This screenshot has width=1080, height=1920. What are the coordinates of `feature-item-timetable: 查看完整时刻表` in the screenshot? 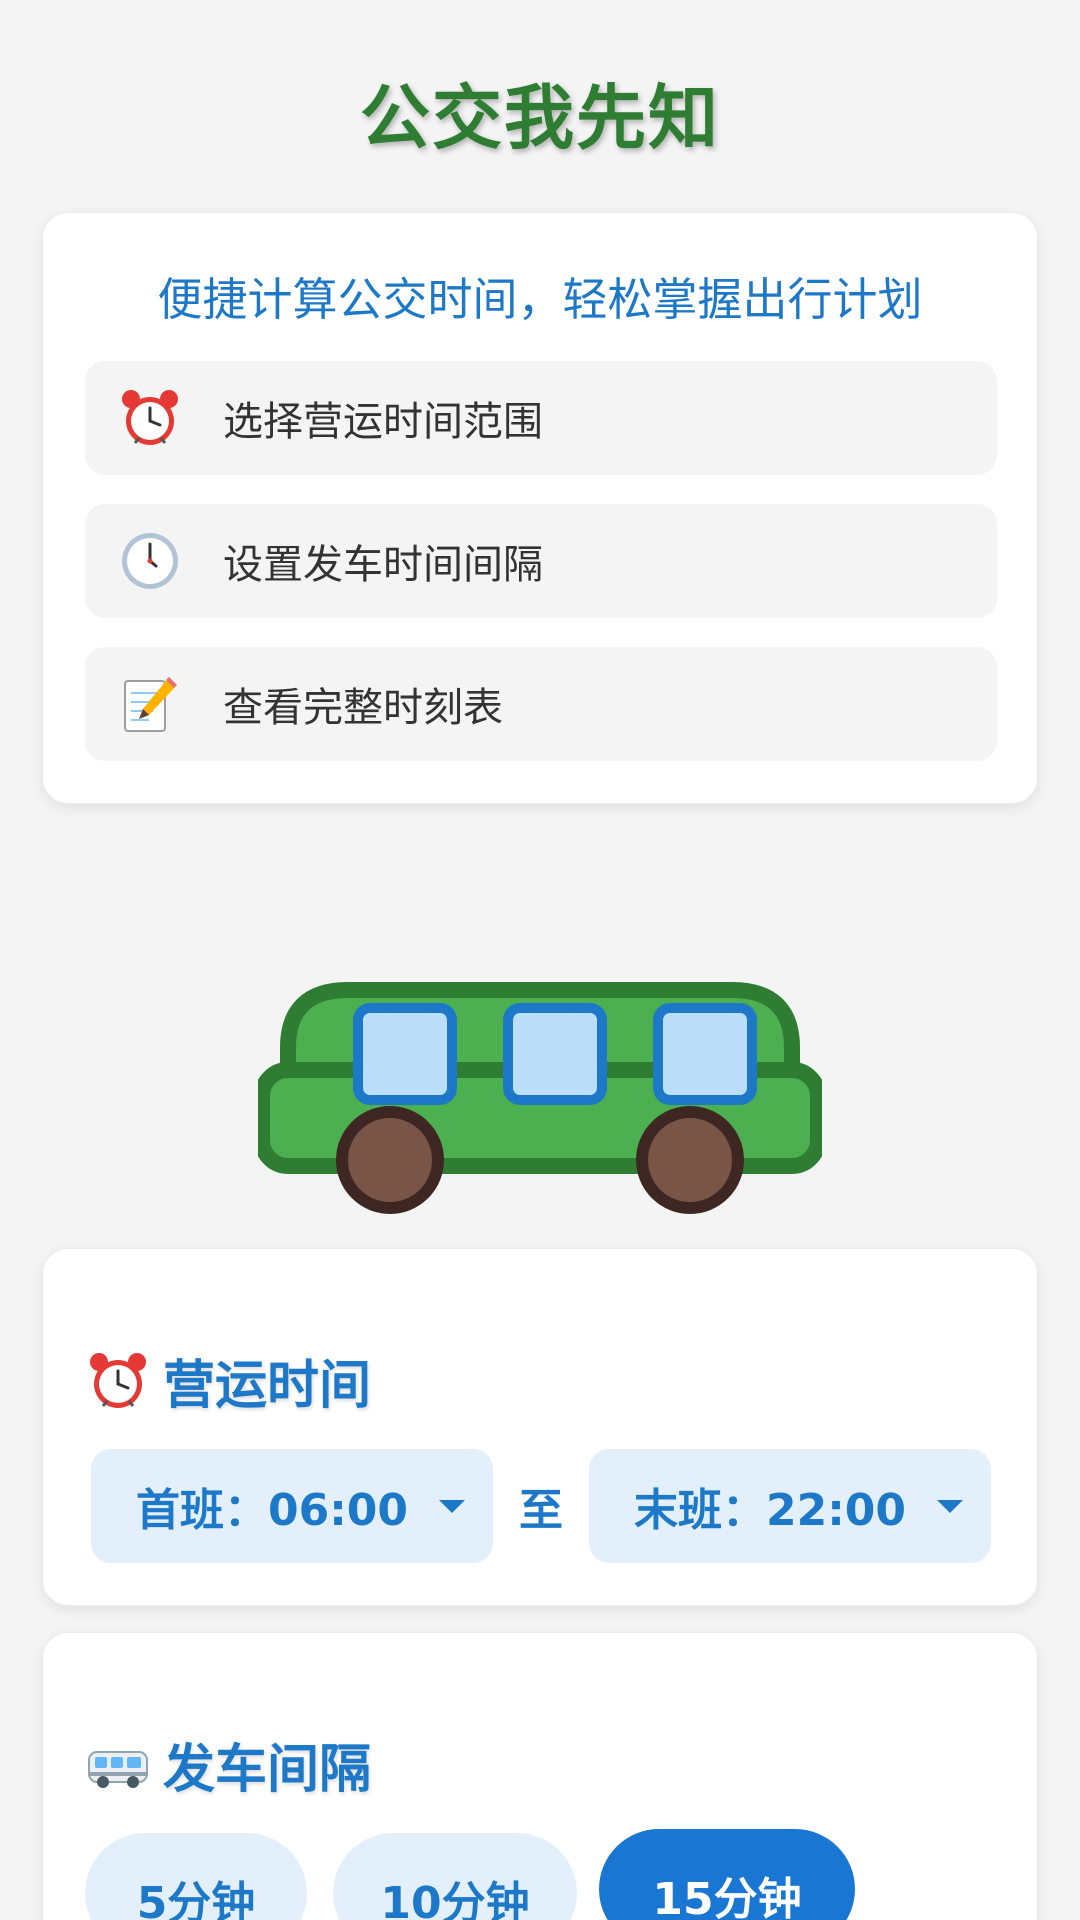 It's located at (541, 704).